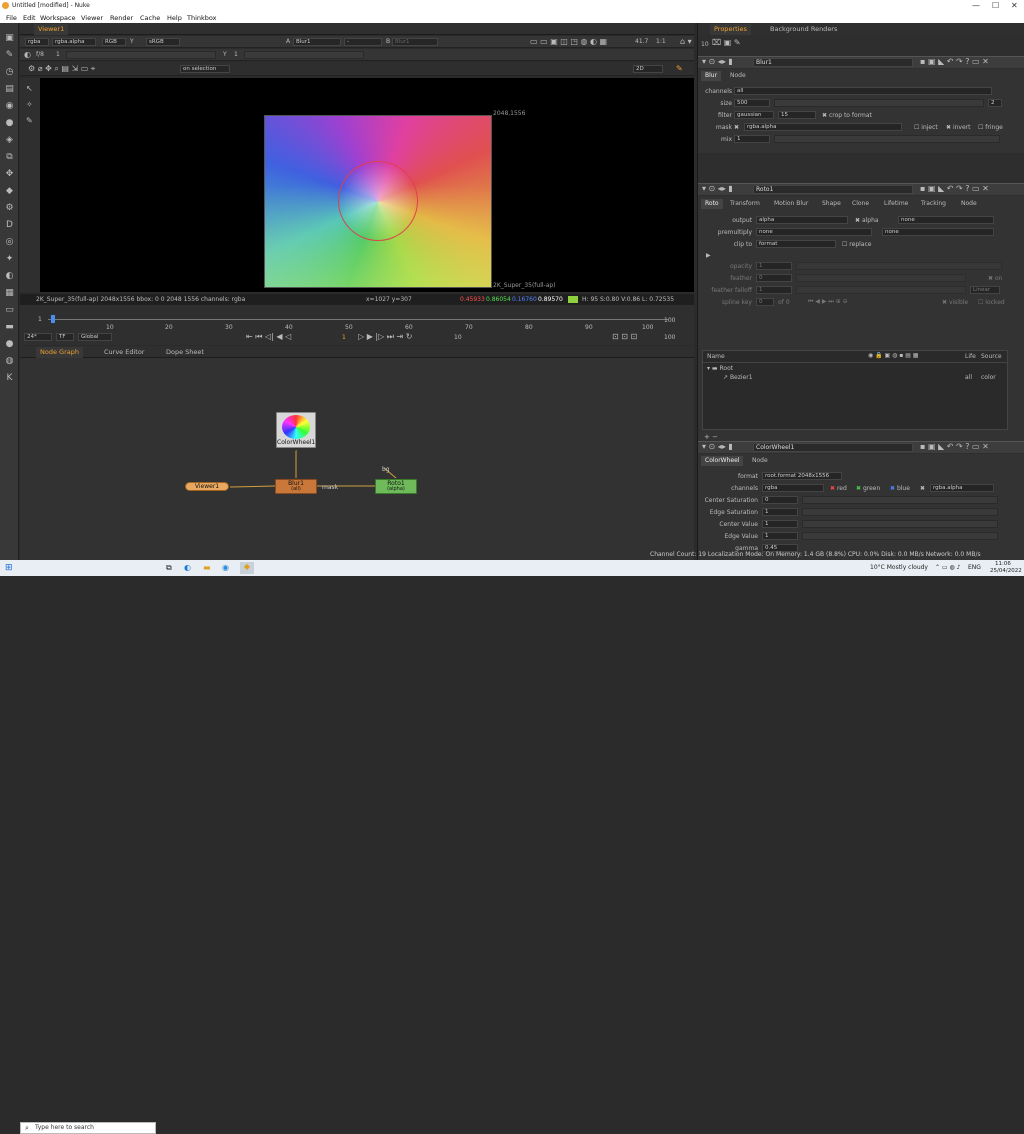  Describe the element at coordinates (780, 512) in the screenshot. I see `edge-saturation-input: 1` at that location.